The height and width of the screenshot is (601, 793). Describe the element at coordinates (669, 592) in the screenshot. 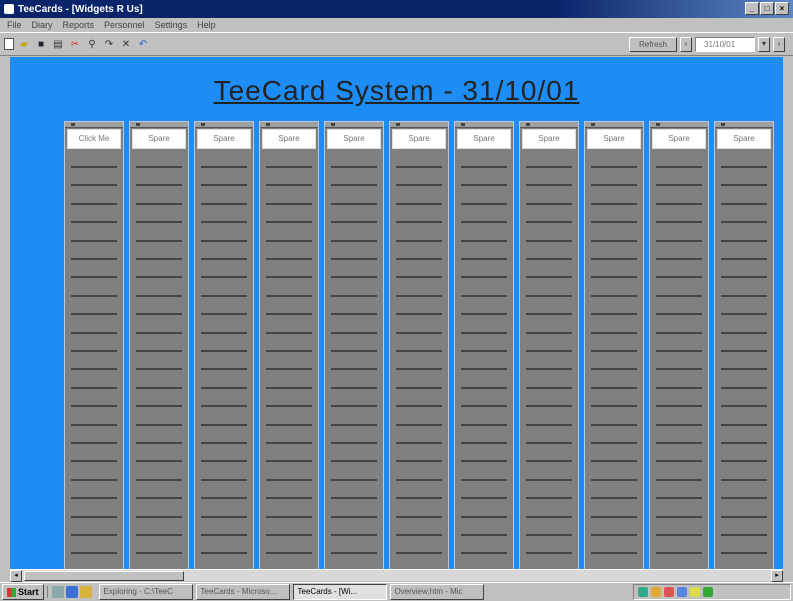

I see `tray-antivirus-icon` at that location.